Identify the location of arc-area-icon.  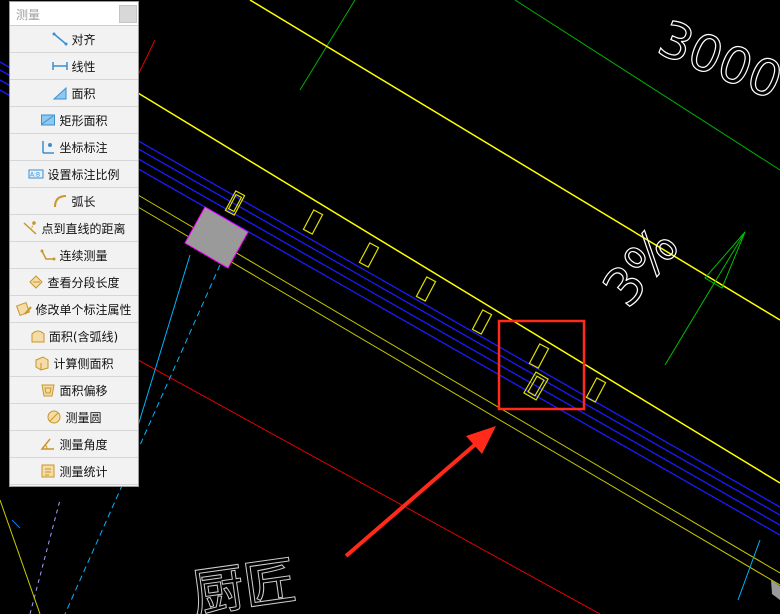
(38, 336).